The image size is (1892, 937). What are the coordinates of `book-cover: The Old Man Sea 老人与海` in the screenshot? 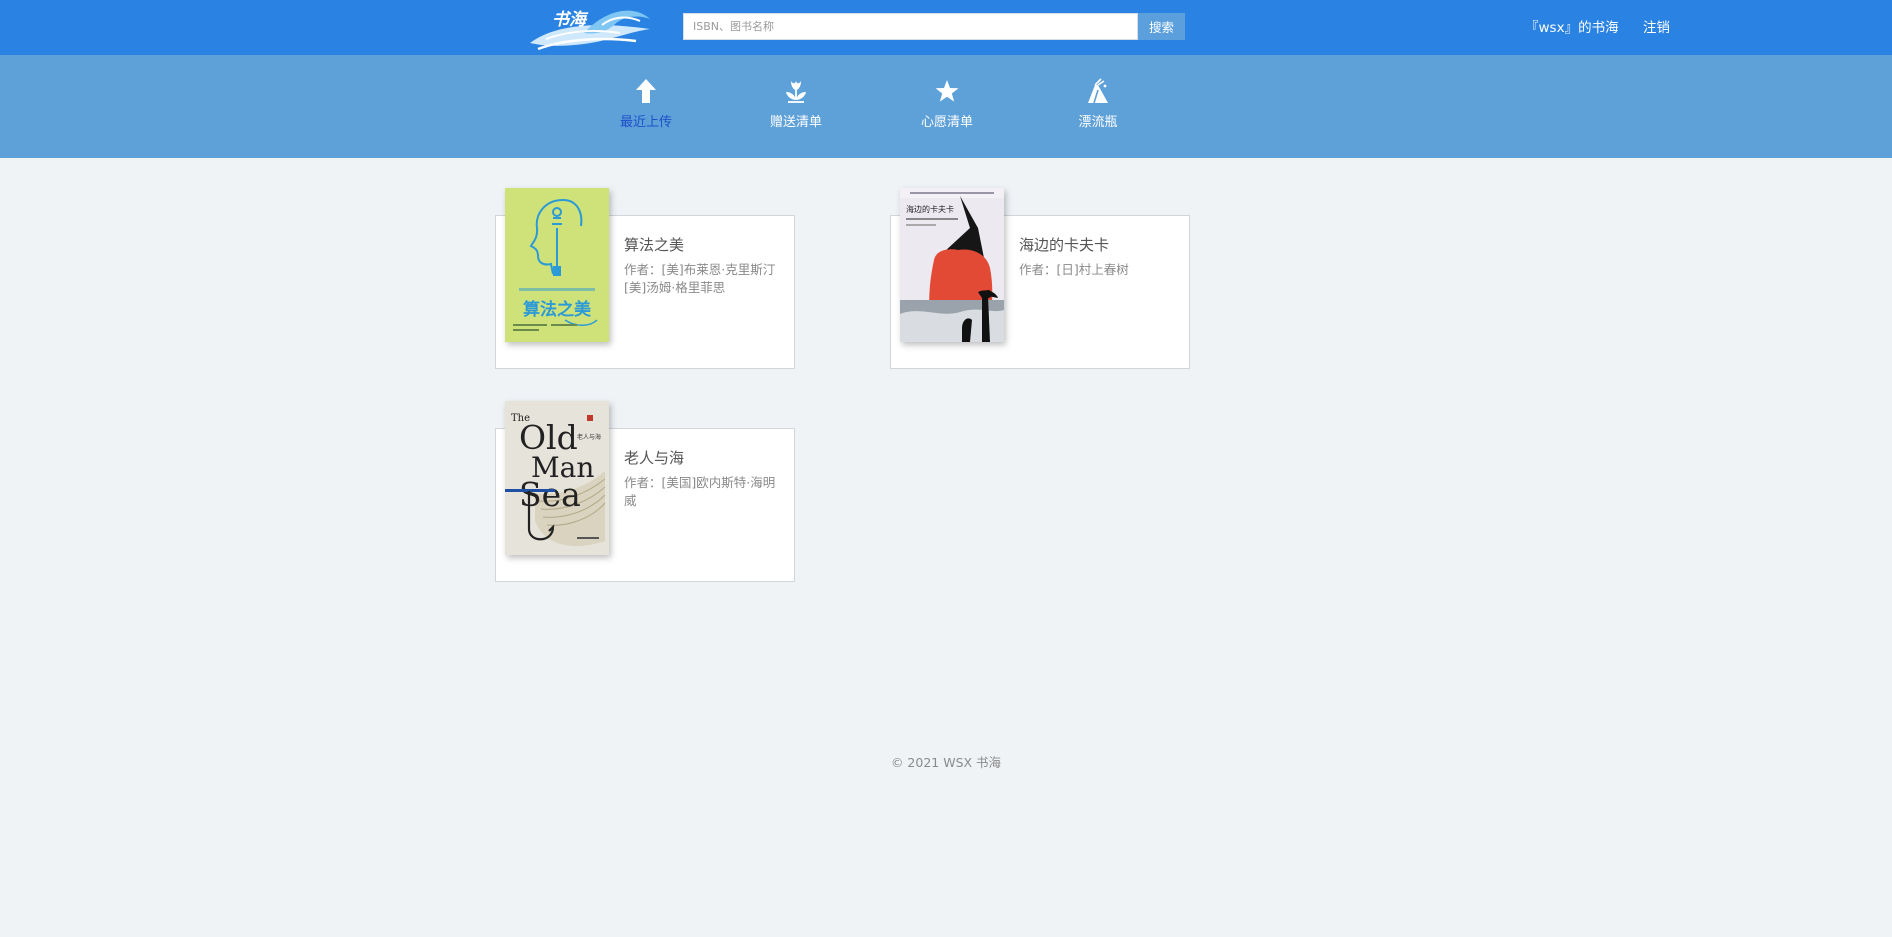 It's located at (557, 478).